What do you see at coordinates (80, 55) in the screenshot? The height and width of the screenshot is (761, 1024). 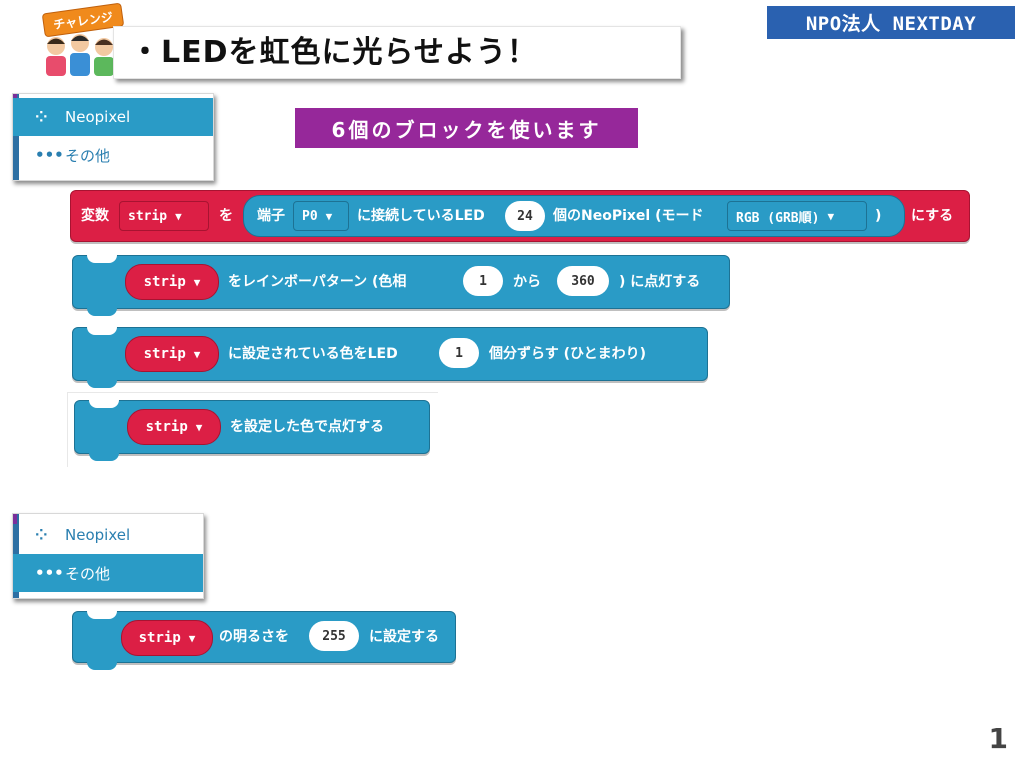 I see `kids-illustration` at bounding box center [80, 55].